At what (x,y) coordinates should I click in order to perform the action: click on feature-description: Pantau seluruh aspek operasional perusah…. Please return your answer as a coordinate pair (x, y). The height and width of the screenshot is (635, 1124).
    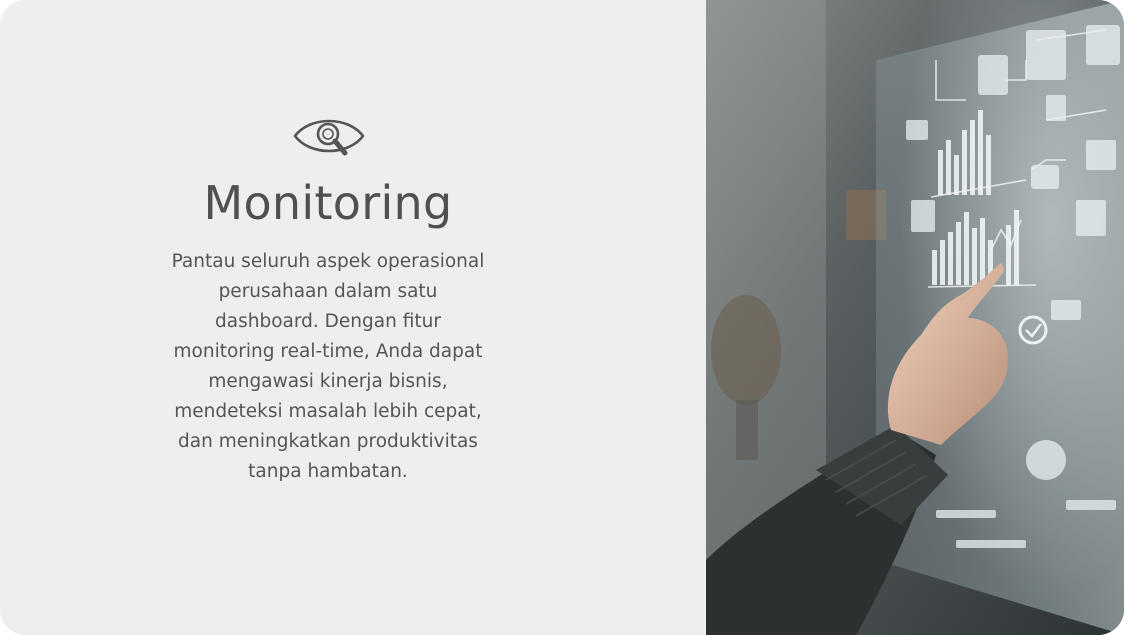
    Looking at the image, I should click on (328, 366).